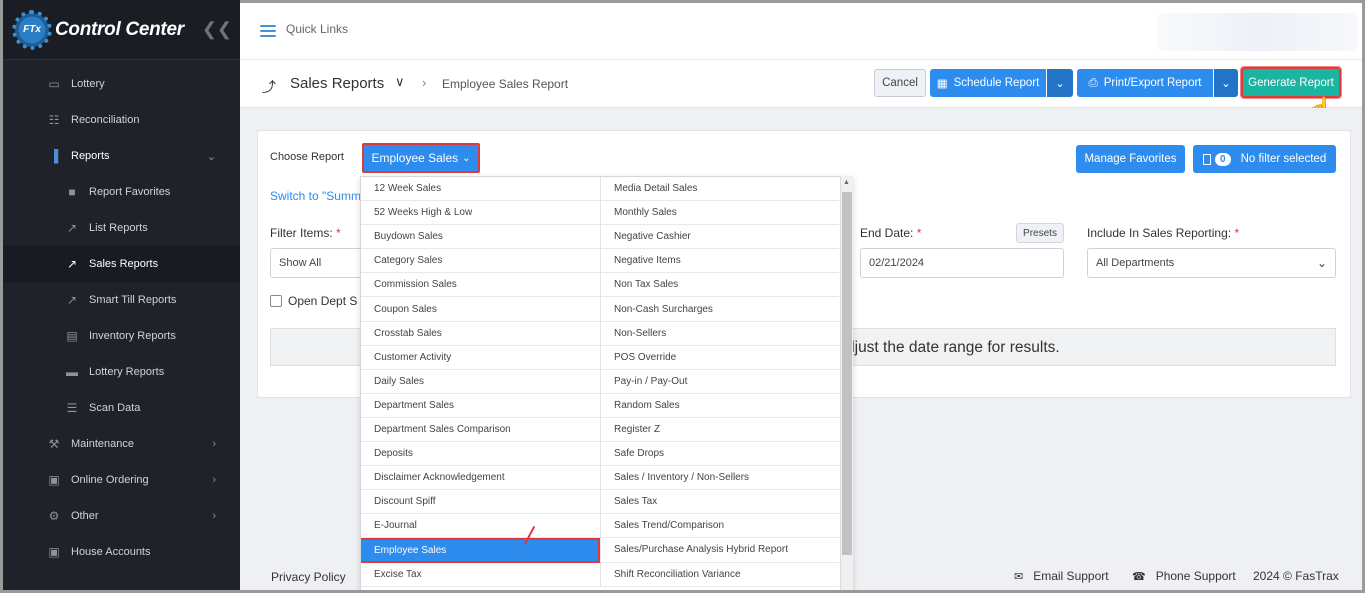 The width and height of the screenshot is (1365, 593). I want to click on menu-scroll-thumb, so click(847, 373).